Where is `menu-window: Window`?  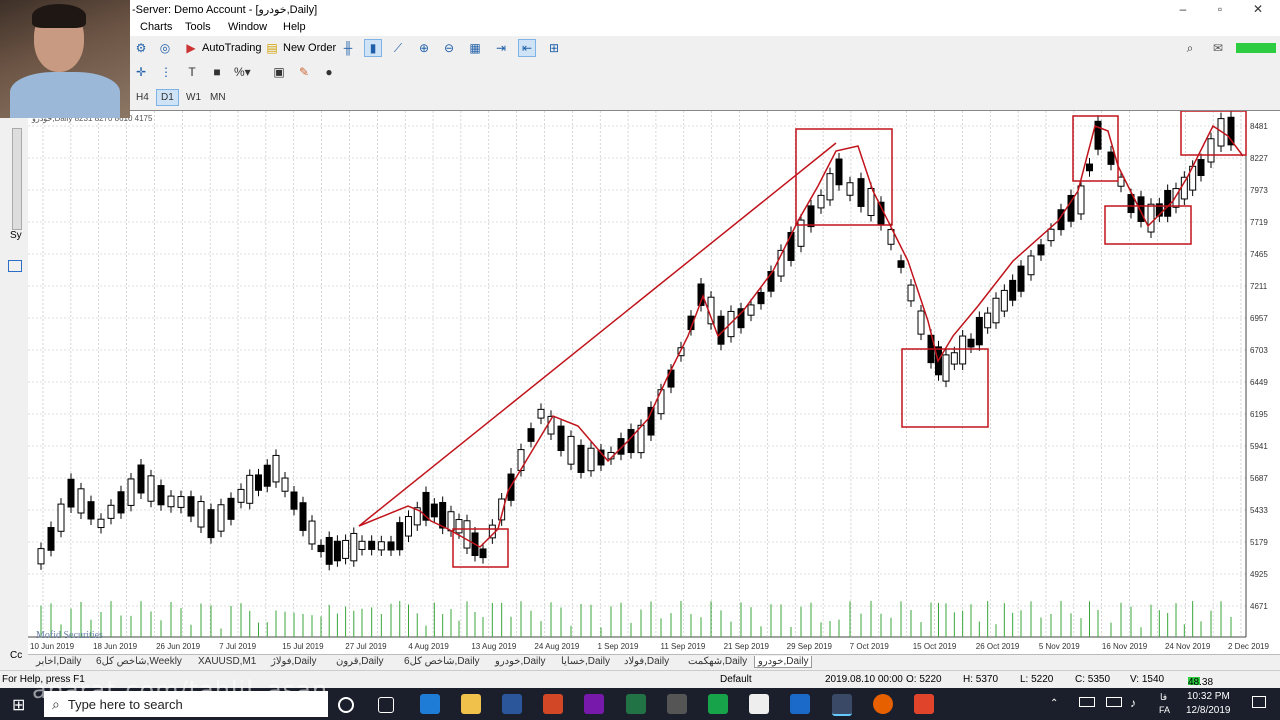 menu-window: Window is located at coordinates (247, 27).